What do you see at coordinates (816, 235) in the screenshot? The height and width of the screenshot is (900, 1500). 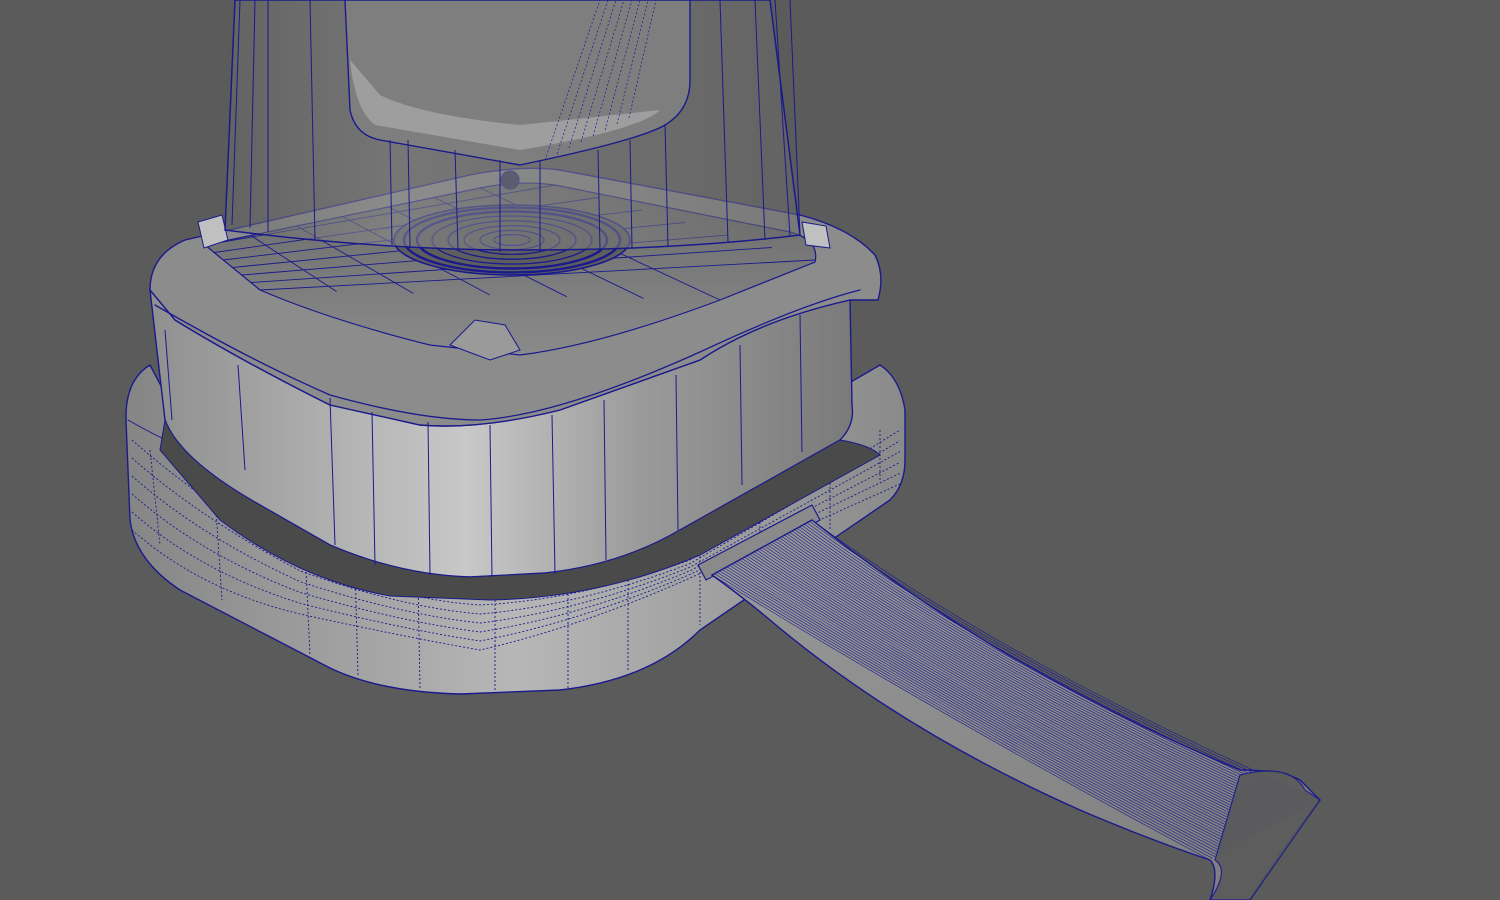 I see `corner-post-right` at bounding box center [816, 235].